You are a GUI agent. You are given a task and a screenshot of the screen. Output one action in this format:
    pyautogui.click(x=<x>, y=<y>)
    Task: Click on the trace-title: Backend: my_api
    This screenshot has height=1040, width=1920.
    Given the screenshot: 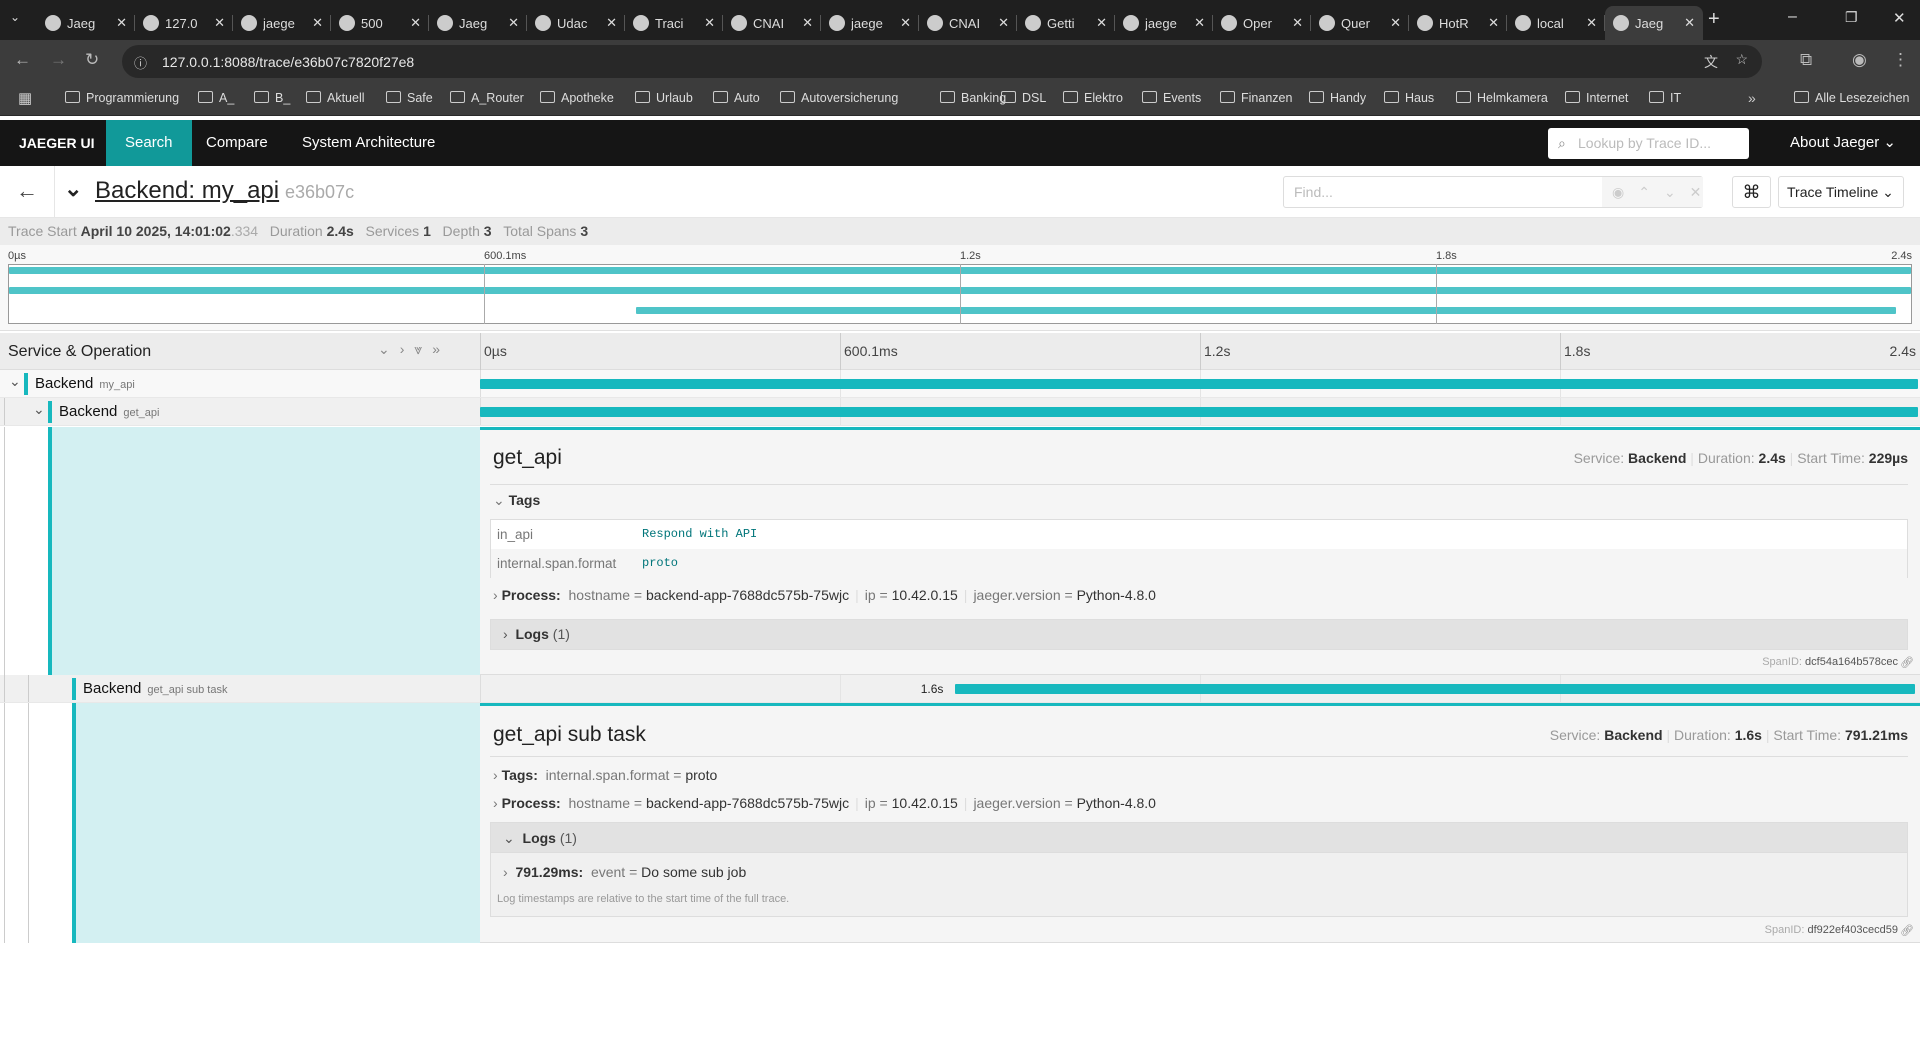 What is the action you would take?
    pyautogui.click(x=187, y=191)
    